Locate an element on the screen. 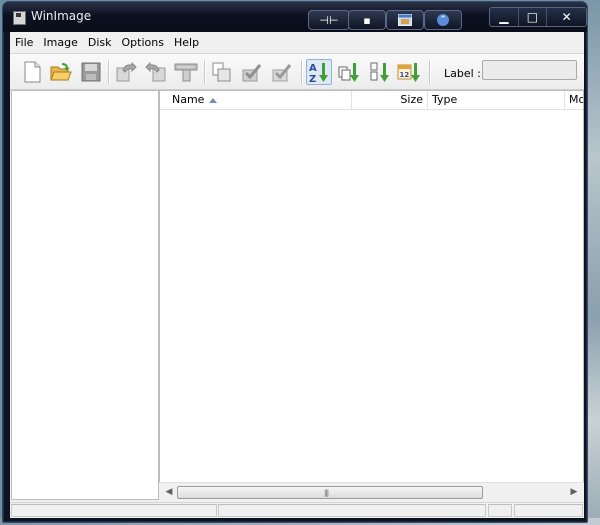 The image size is (600, 525). column-header-type: Type is located at coordinates (496, 100).